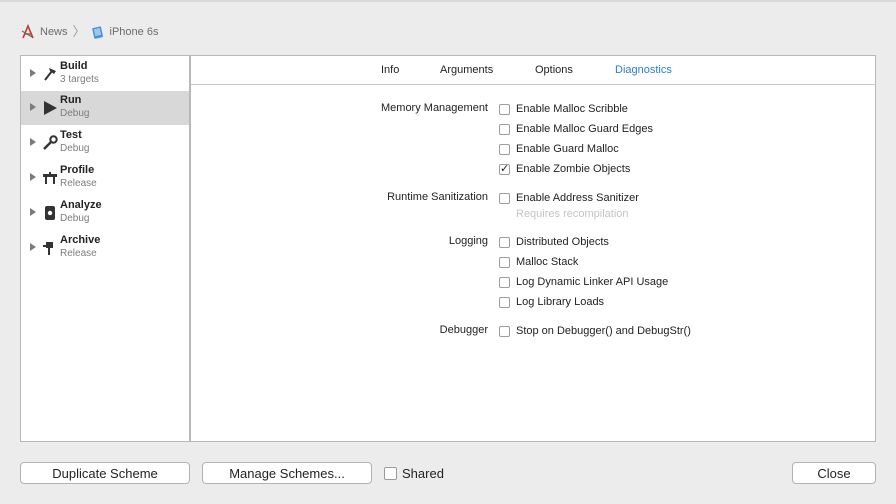 This screenshot has width=896, height=504. I want to click on sidebar-item-label: Archive, so click(80, 240).